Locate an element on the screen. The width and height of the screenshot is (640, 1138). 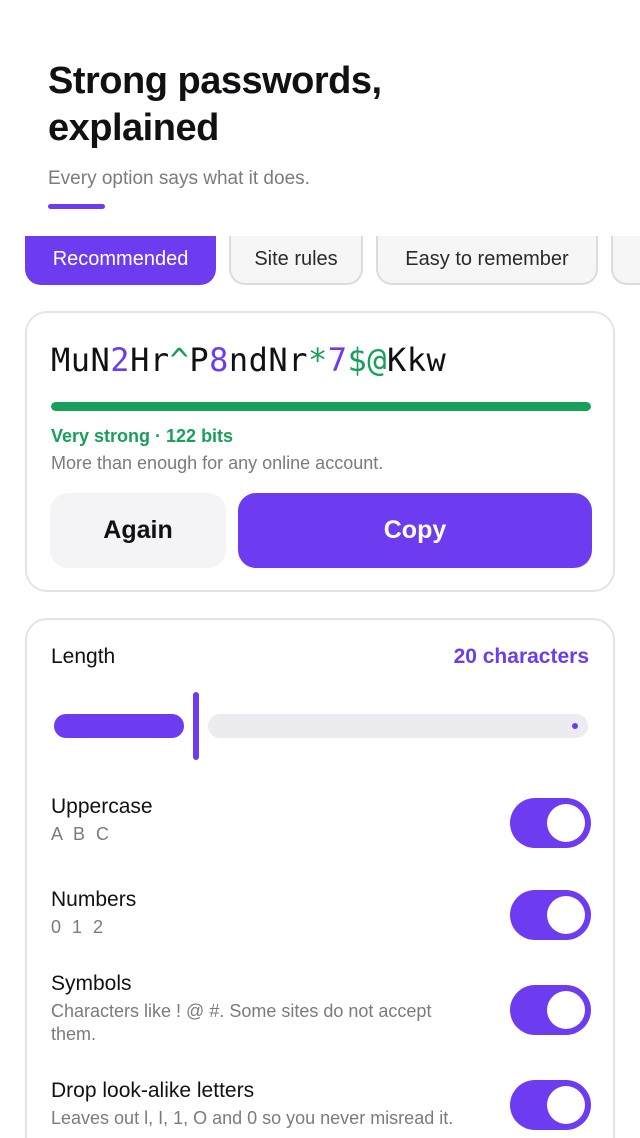
password-segment-symbol: ^ is located at coordinates (179, 360).